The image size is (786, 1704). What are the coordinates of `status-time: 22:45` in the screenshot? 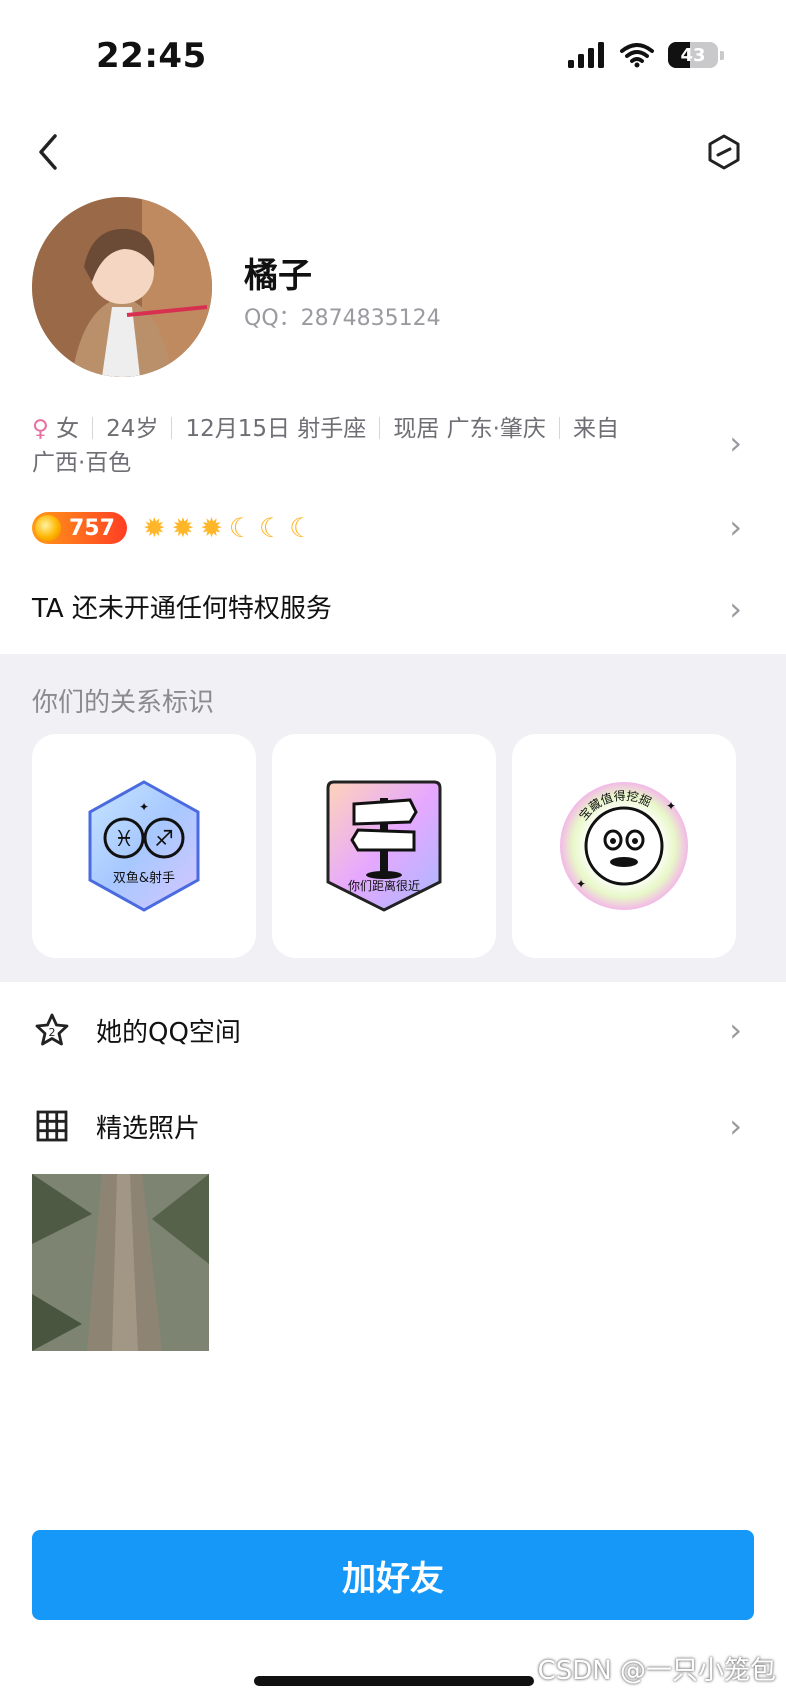 It's located at (151, 56).